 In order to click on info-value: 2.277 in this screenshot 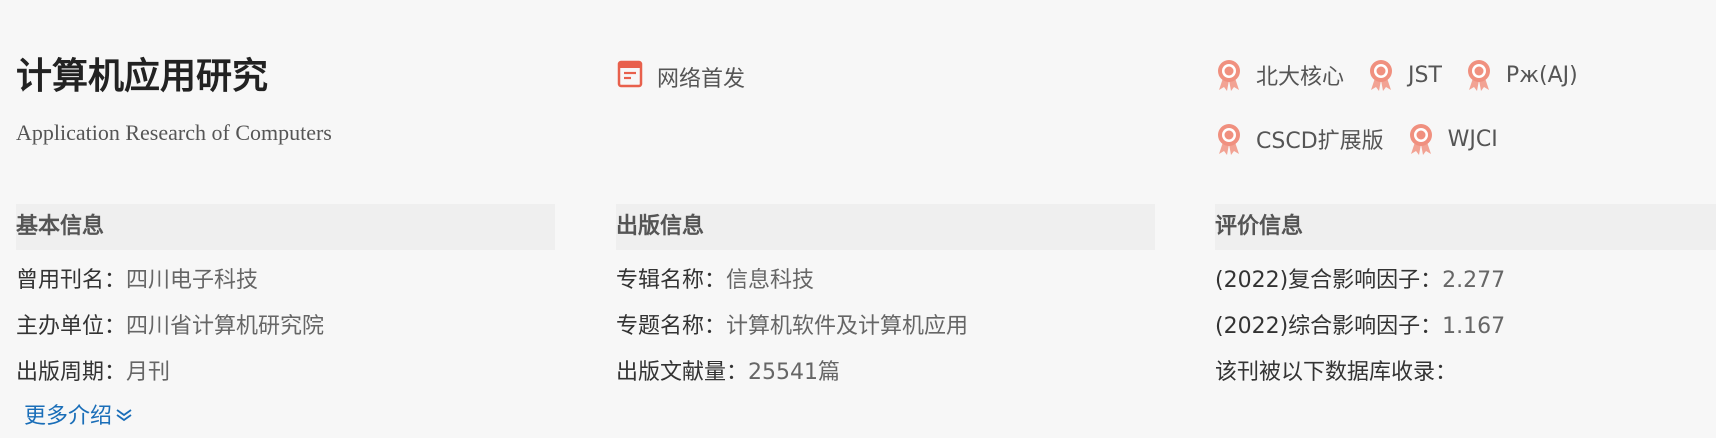, I will do `click(1474, 280)`.